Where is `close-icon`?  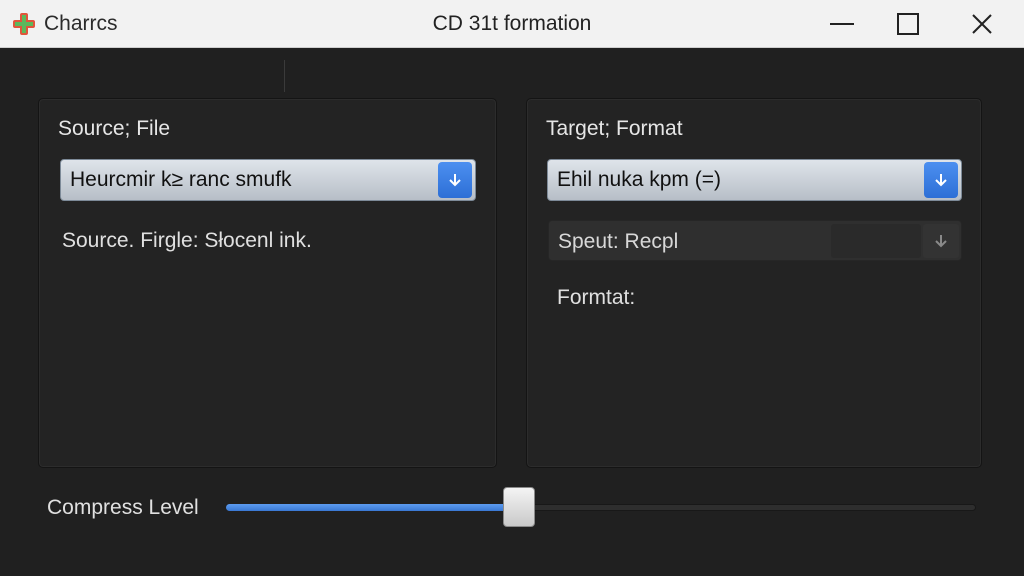 close-icon is located at coordinates (982, 23).